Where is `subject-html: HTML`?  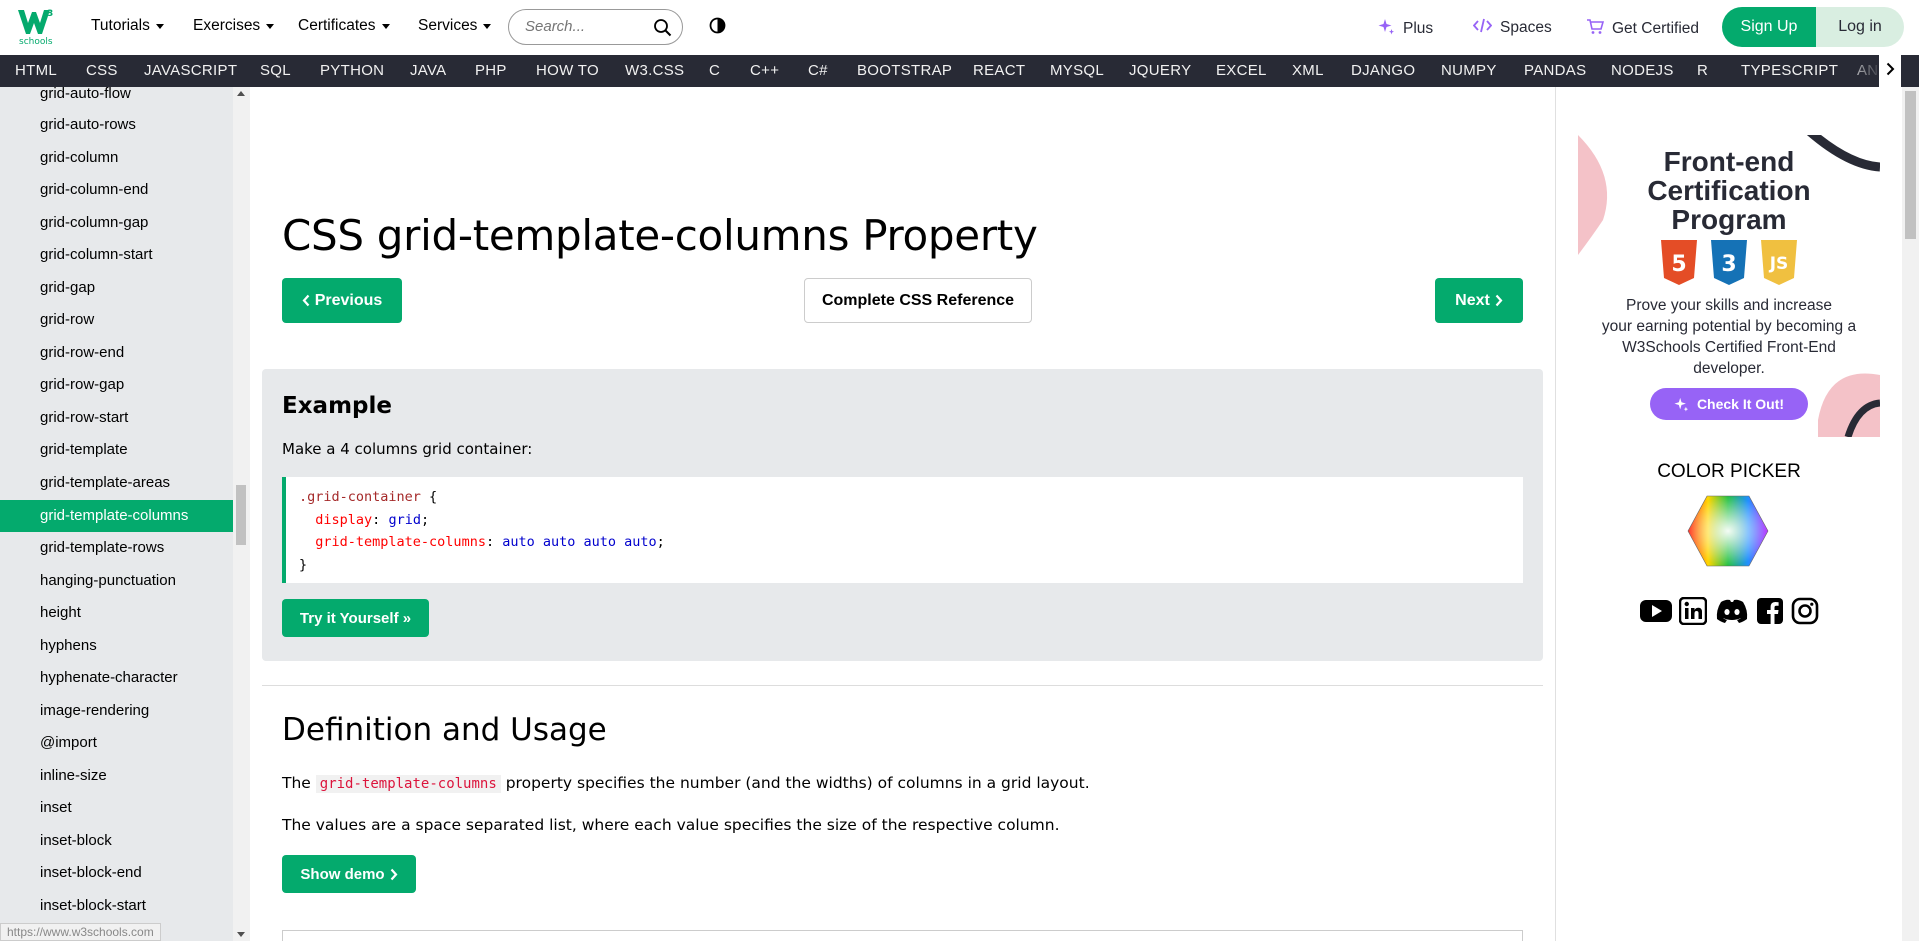 subject-html: HTML is located at coordinates (36, 70).